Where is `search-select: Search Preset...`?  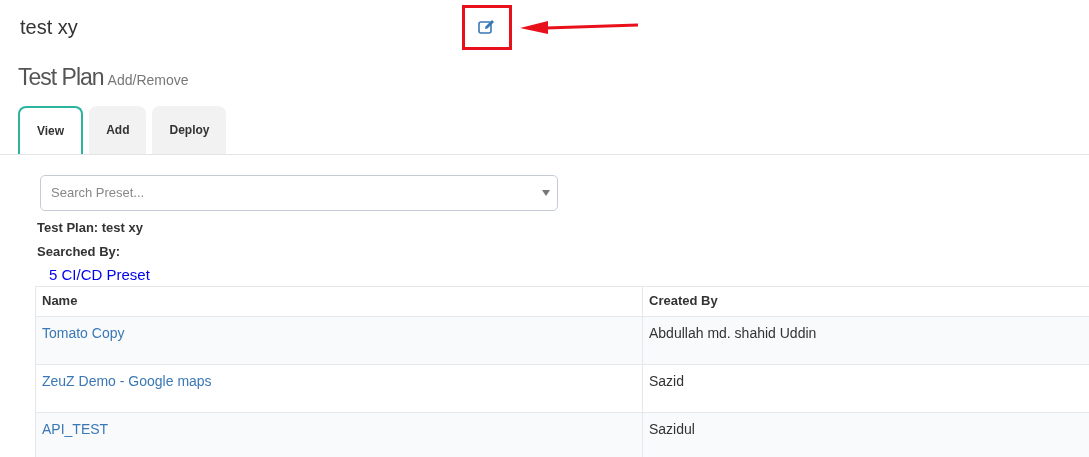
search-select: Search Preset... is located at coordinates (299, 192).